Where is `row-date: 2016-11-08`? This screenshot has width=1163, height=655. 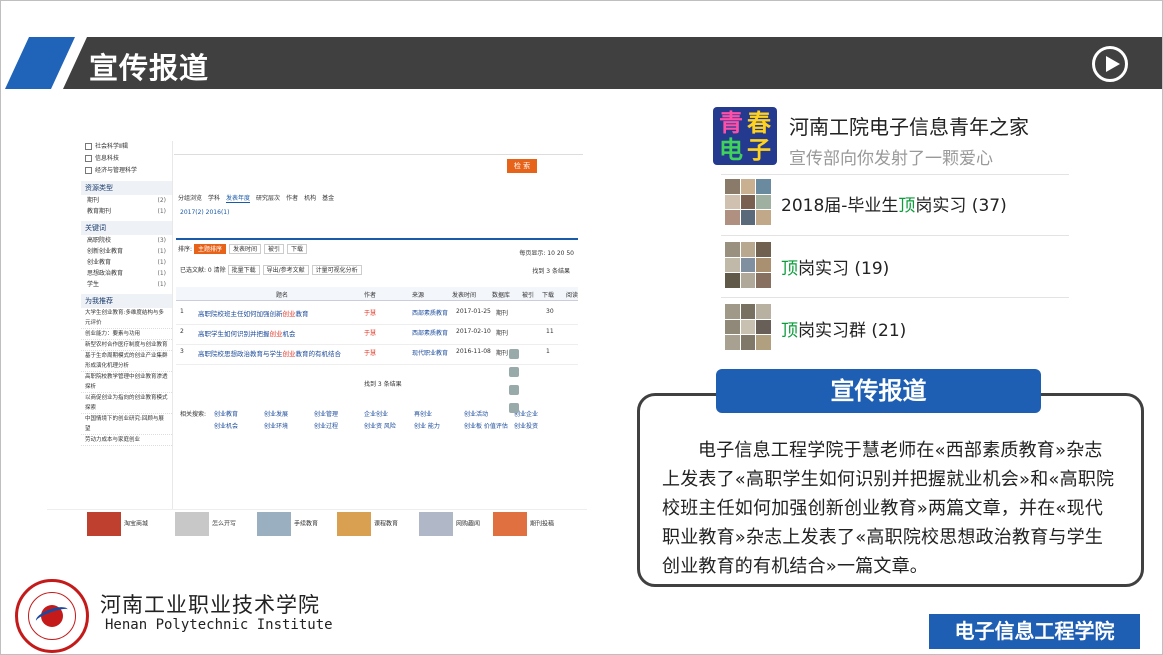 row-date: 2016-11-08 is located at coordinates (473, 351).